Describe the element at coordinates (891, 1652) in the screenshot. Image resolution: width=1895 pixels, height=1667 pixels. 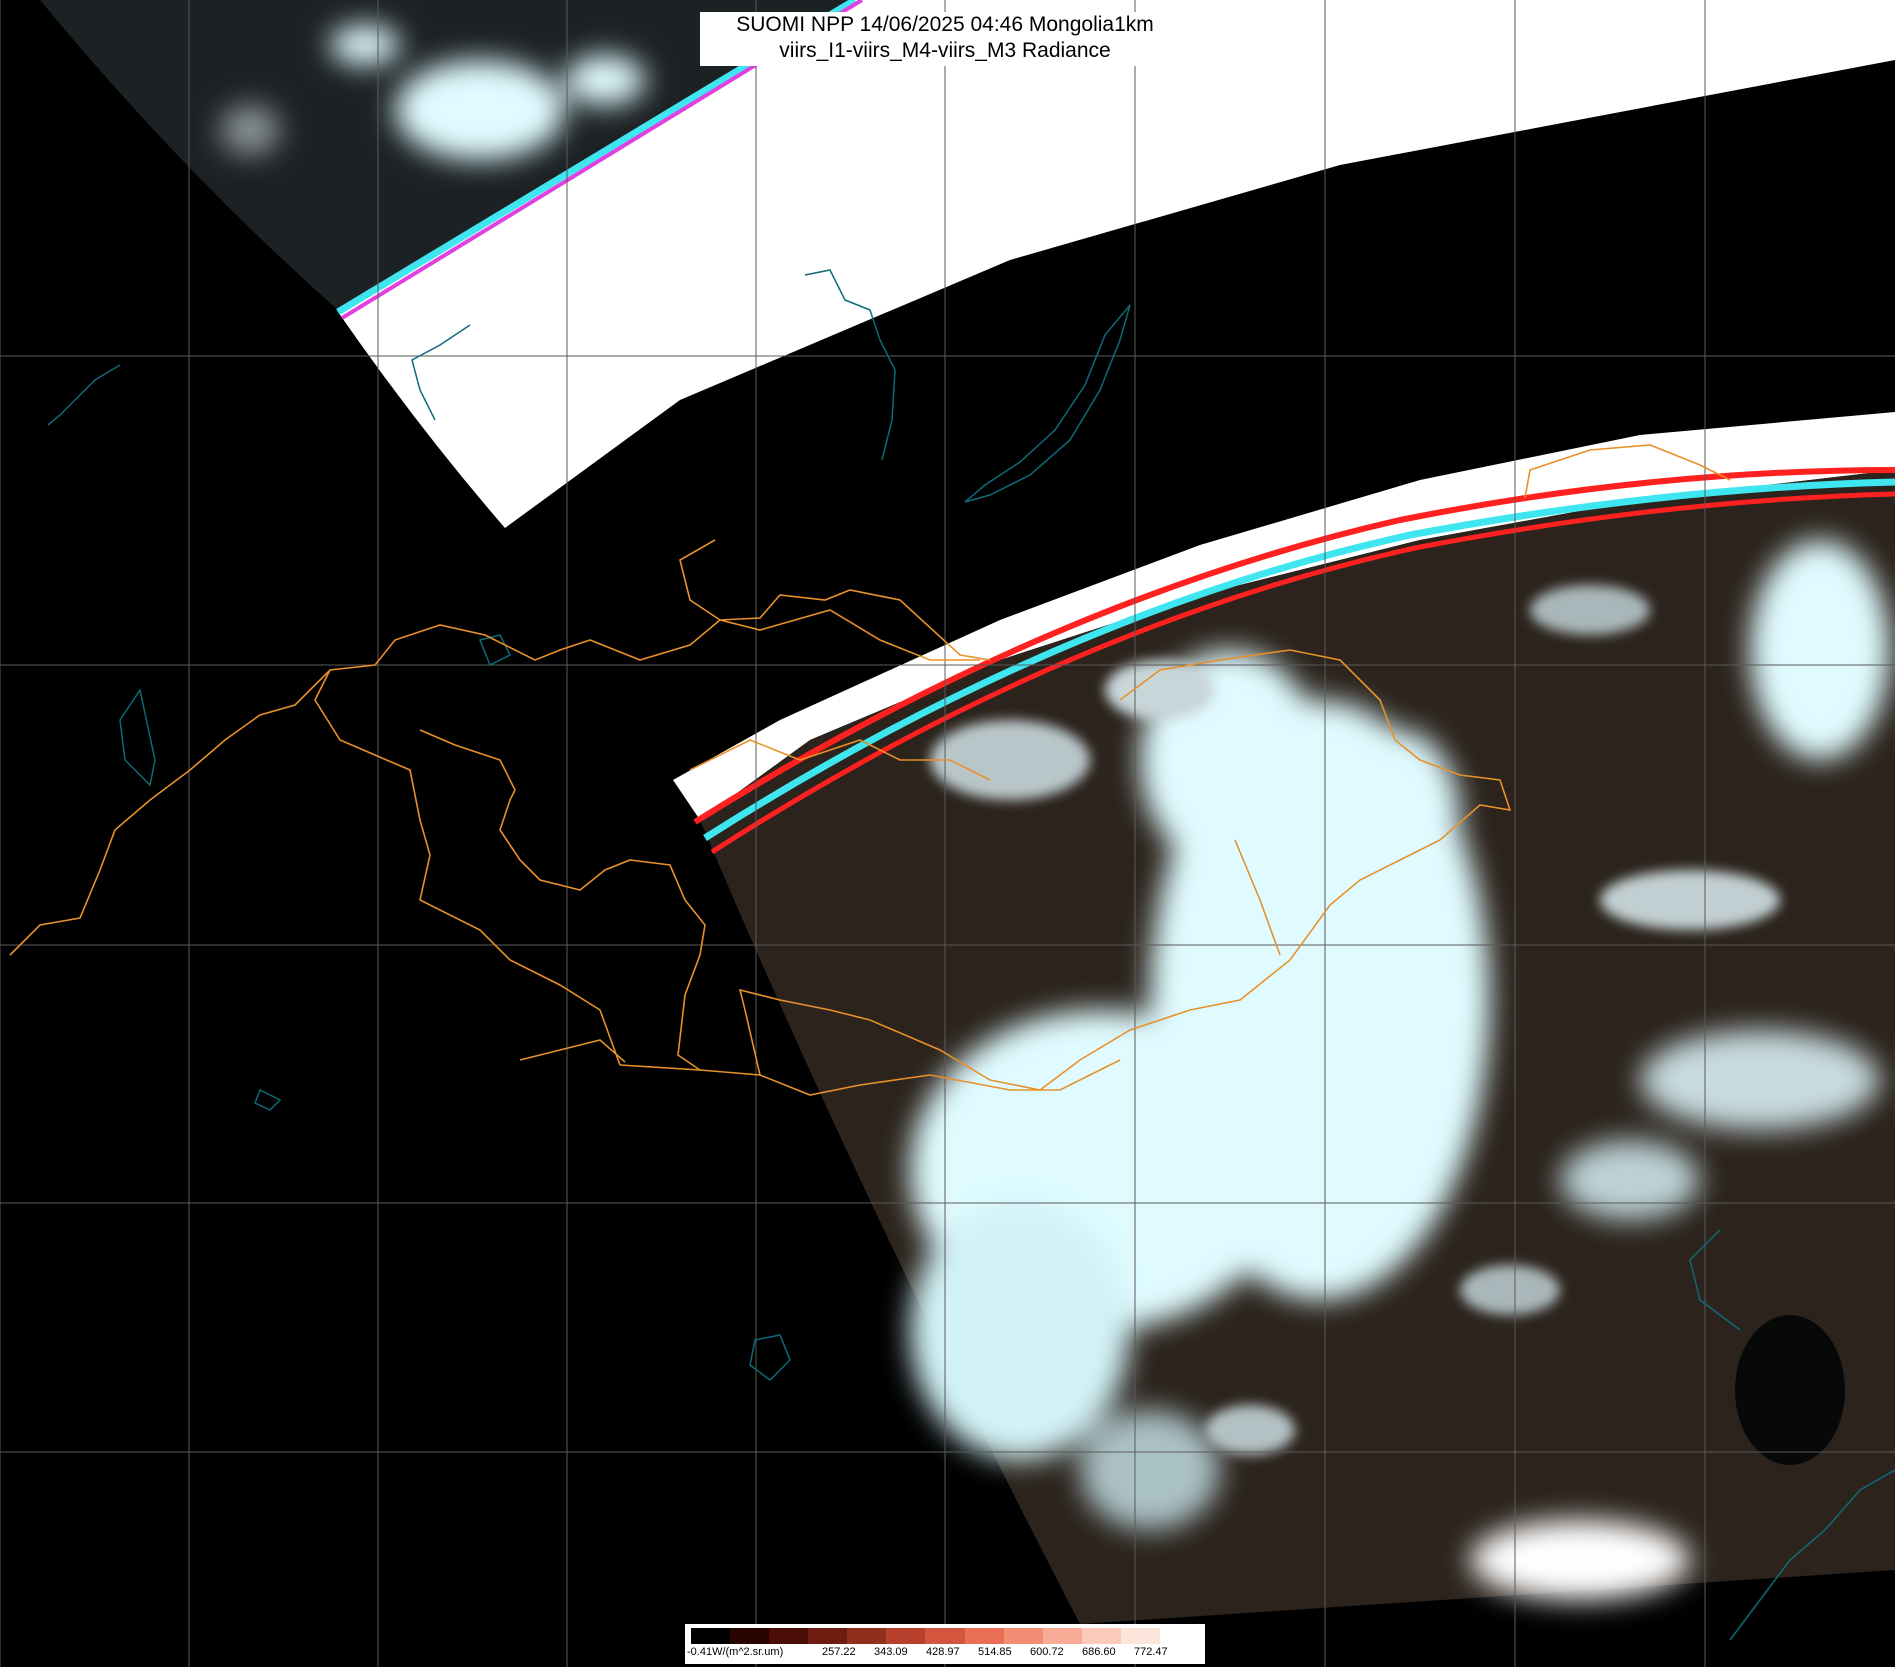
I see `colorbar-label: 343.09` at that location.